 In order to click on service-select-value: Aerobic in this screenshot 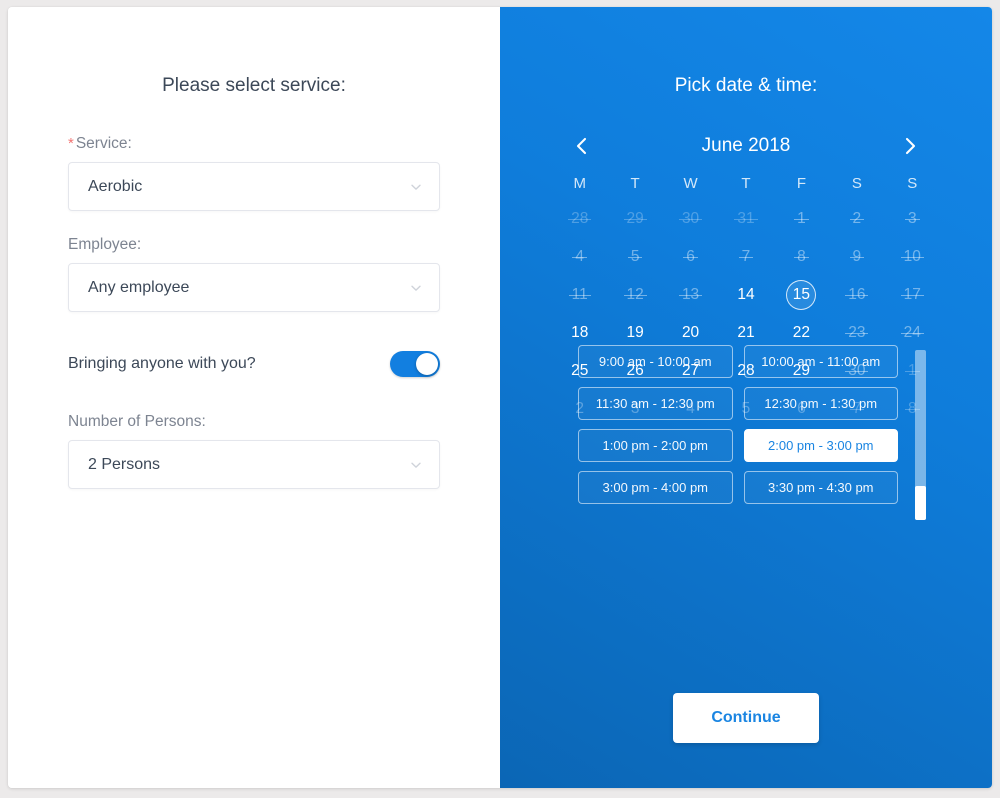, I will do `click(115, 186)`.